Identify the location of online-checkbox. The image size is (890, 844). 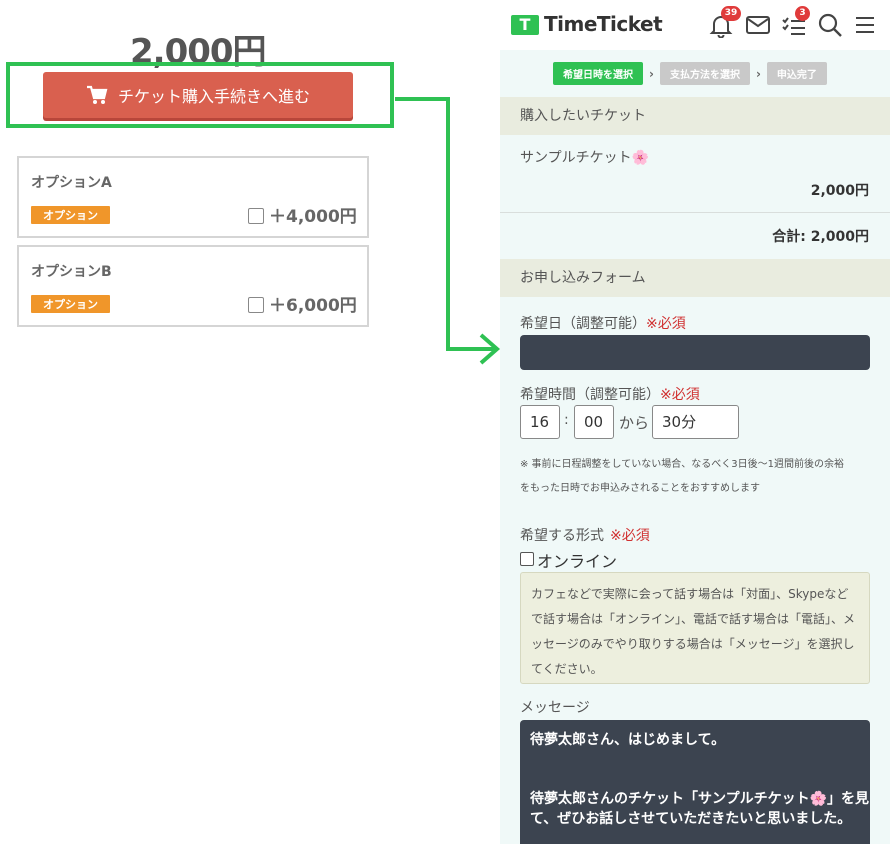
(527, 559).